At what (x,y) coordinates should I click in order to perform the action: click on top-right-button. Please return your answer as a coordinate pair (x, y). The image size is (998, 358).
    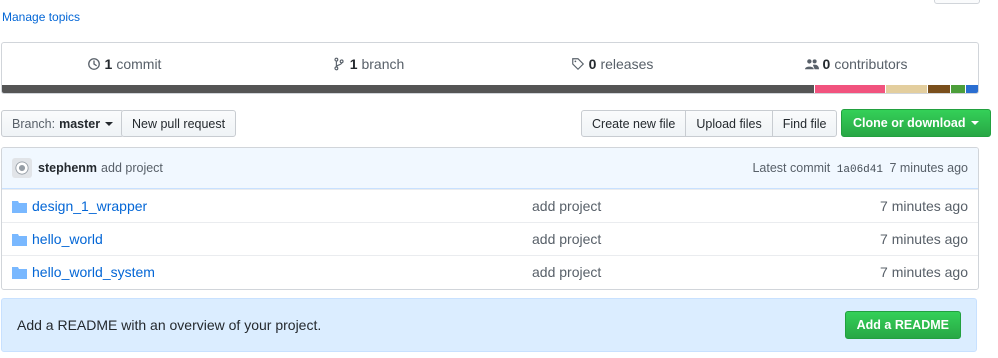
    Looking at the image, I should click on (957, 2).